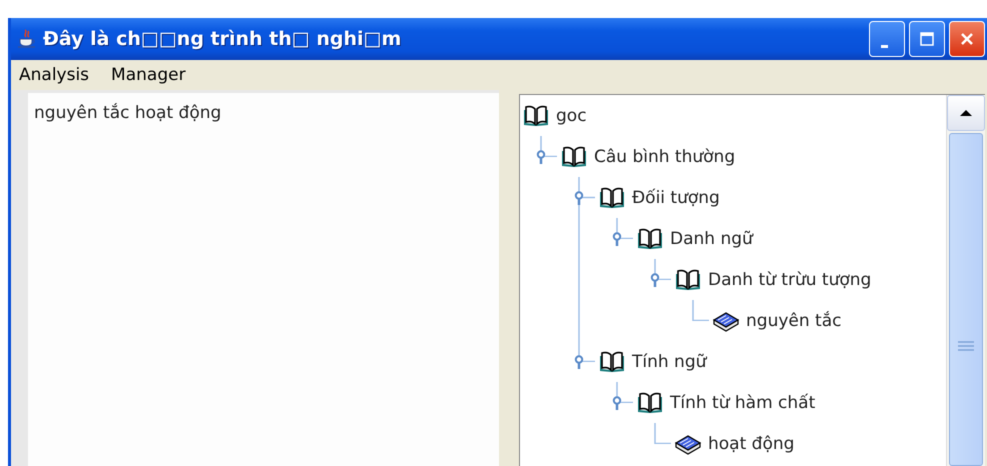 The width and height of the screenshot is (987, 466). What do you see at coordinates (711, 238) in the screenshot?
I see `tree-node-label: Danh ngữ` at bounding box center [711, 238].